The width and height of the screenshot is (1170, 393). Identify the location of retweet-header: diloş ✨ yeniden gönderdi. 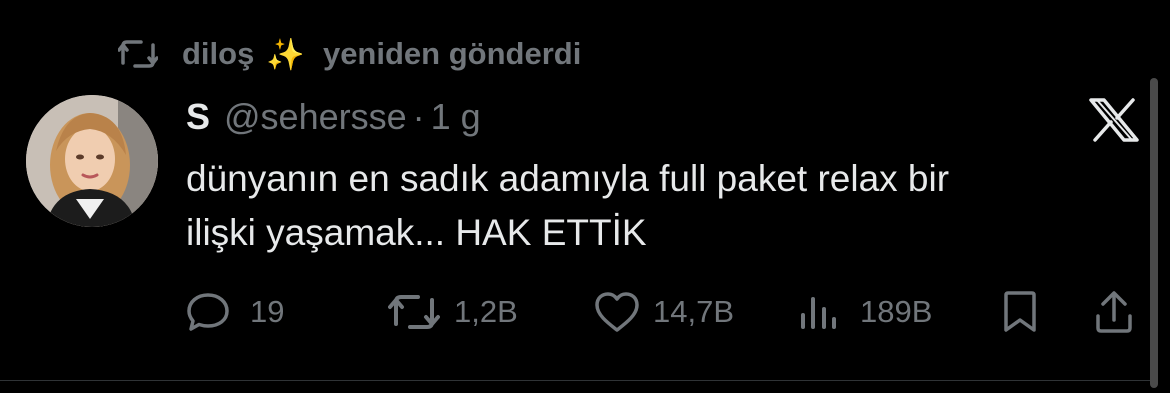
(349, 54).